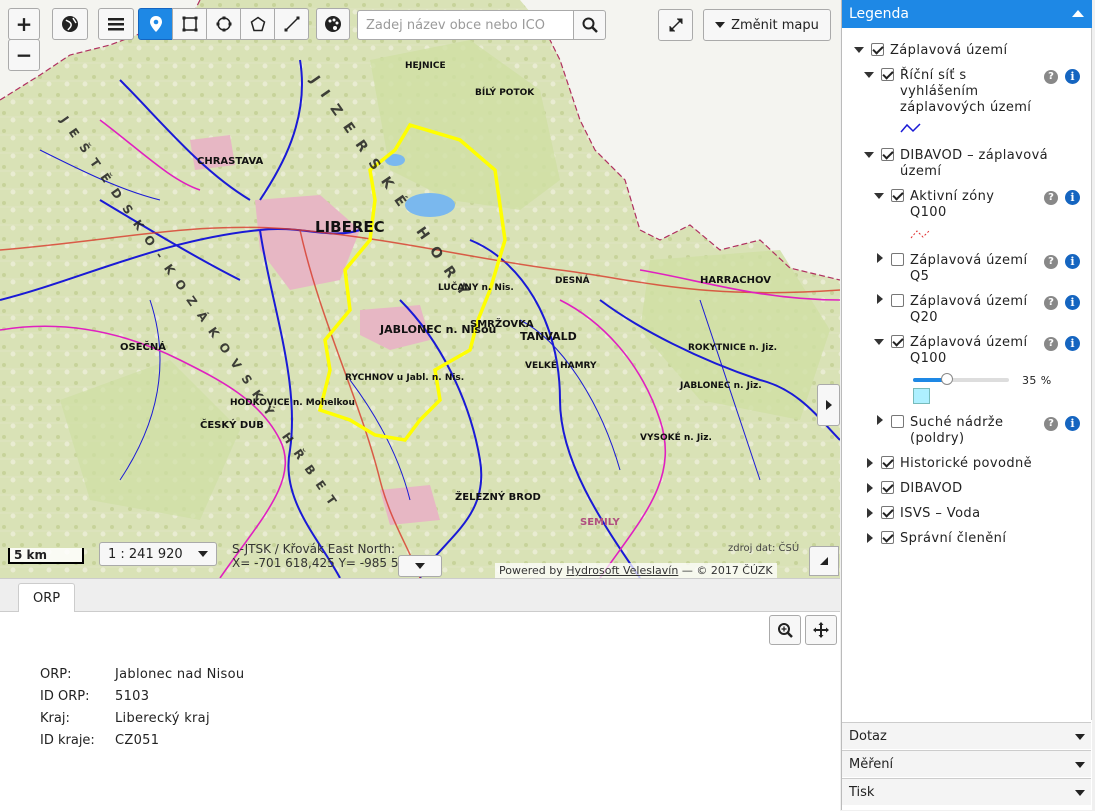 Image resolution: width=1095 pixels, height=811 pixels. I want to click on label-osecna: OSEČNÁ, so click(143, 346).